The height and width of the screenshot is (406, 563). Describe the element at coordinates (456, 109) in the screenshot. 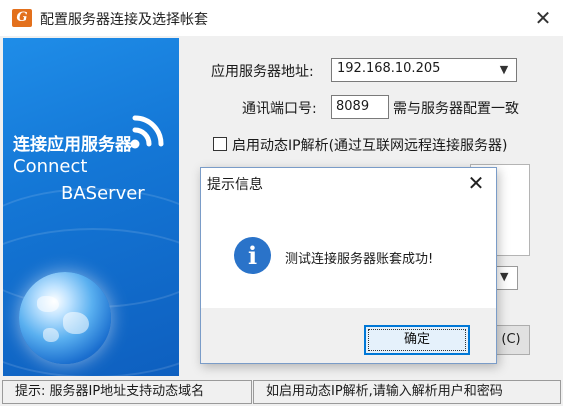

I see `port-hint: 需与服务器配置一致` at that location.